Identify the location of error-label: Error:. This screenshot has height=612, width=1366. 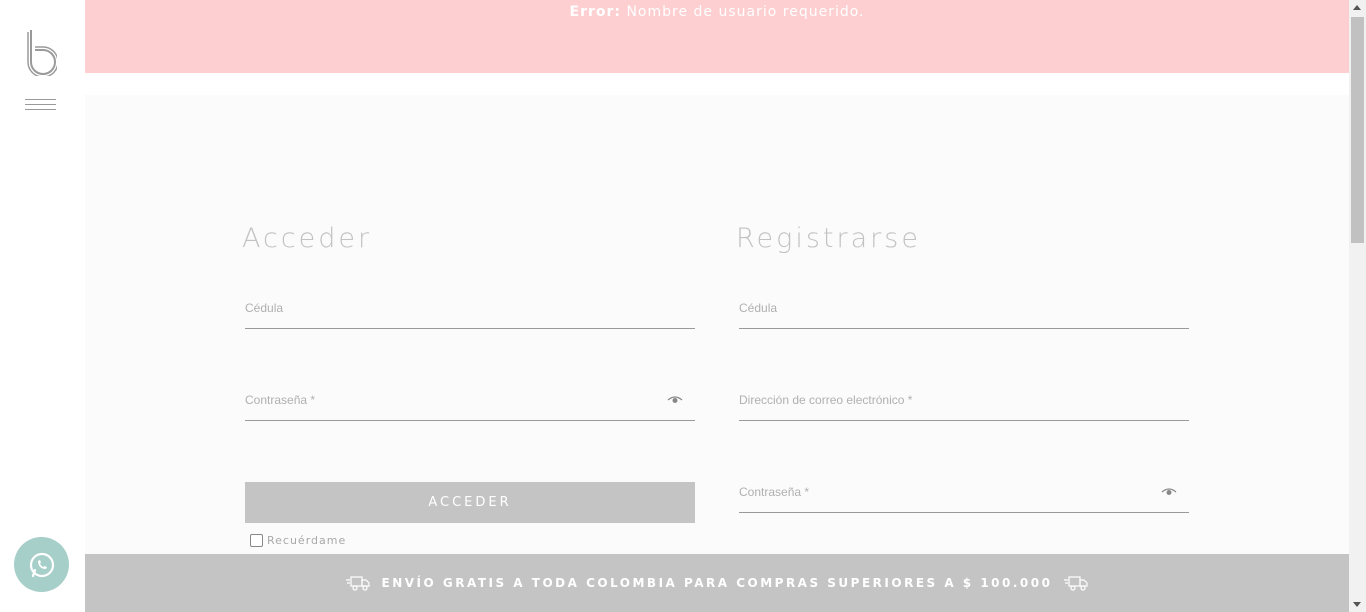
(595, 12).